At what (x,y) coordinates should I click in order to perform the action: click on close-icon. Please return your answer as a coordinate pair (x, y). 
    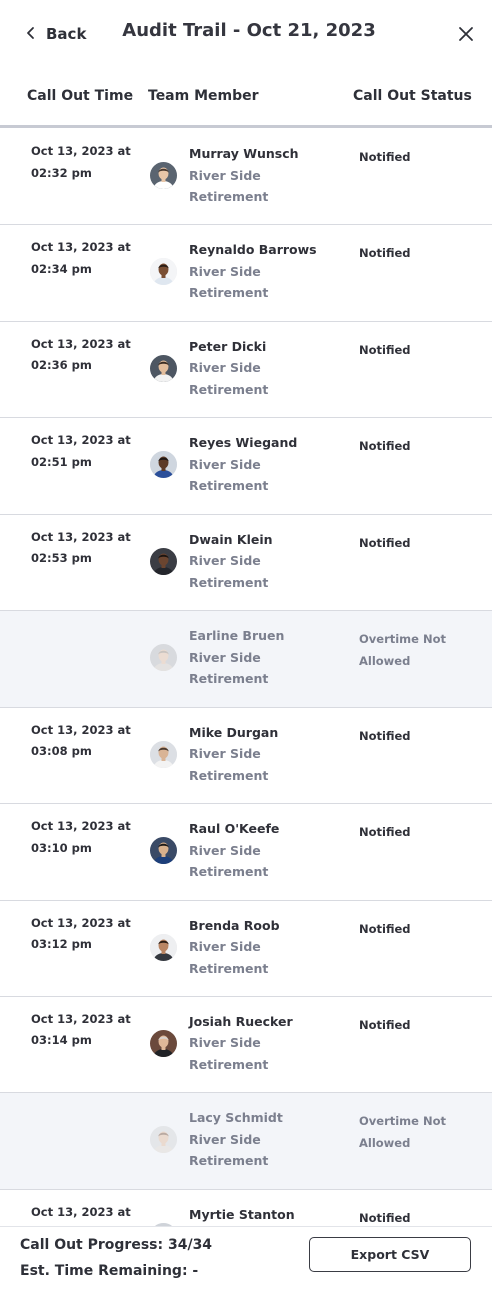
    Looking at the image, I should click on (466, 37).